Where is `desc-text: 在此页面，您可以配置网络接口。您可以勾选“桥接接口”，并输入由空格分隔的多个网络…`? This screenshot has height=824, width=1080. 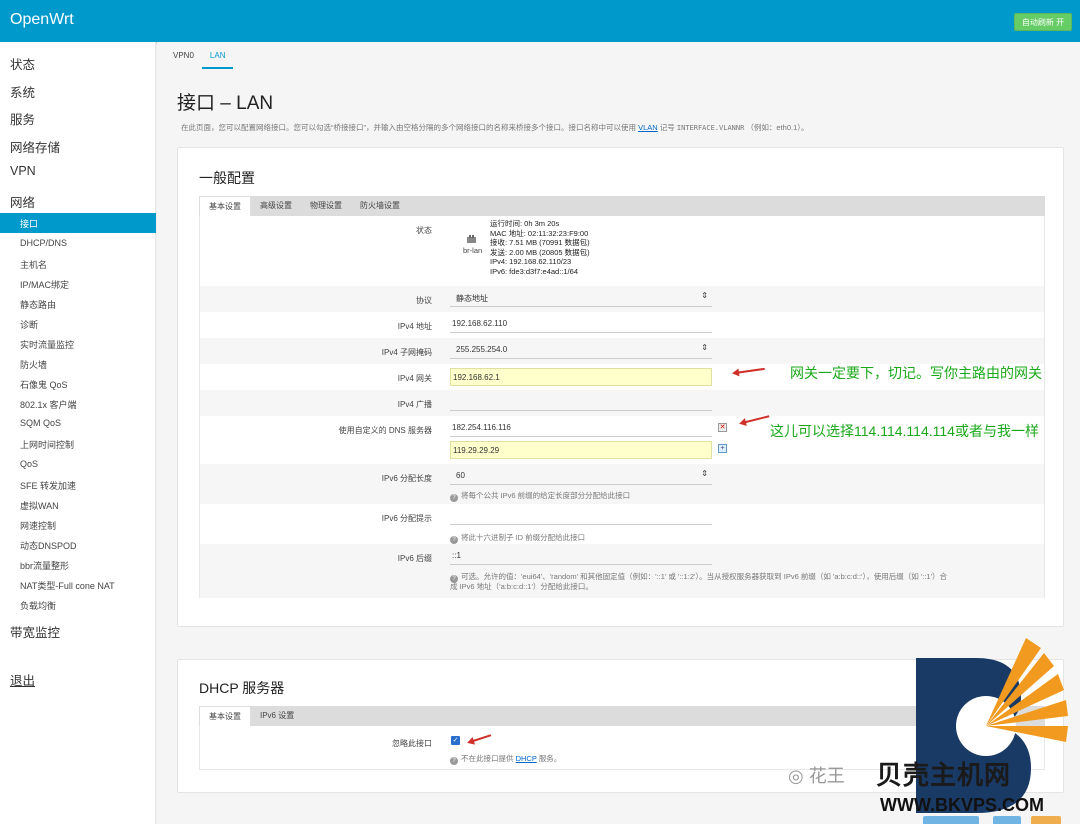 desc-text: 在此页面，您可以配置网络接口。您可以勾选“桥接接口”，并输入由空格分隔的多个网络… is located at coordinates (408, 127).